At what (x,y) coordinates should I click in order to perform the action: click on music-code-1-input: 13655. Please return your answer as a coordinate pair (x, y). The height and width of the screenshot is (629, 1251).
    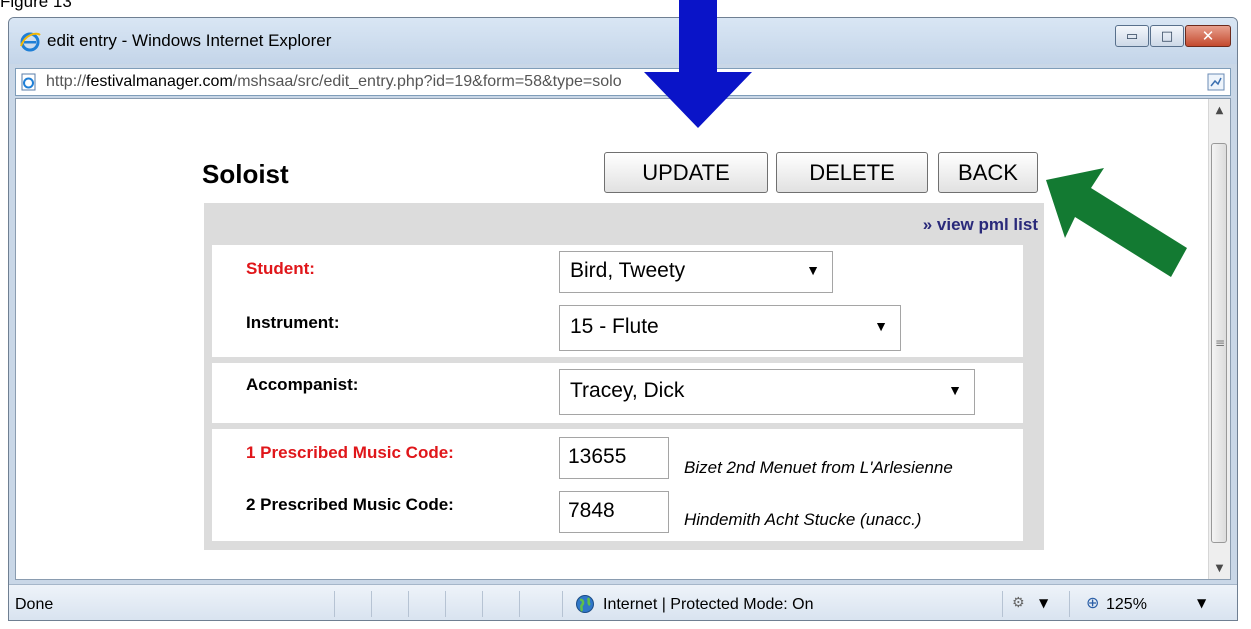
    Looking at the image, I should click on (614, 458).